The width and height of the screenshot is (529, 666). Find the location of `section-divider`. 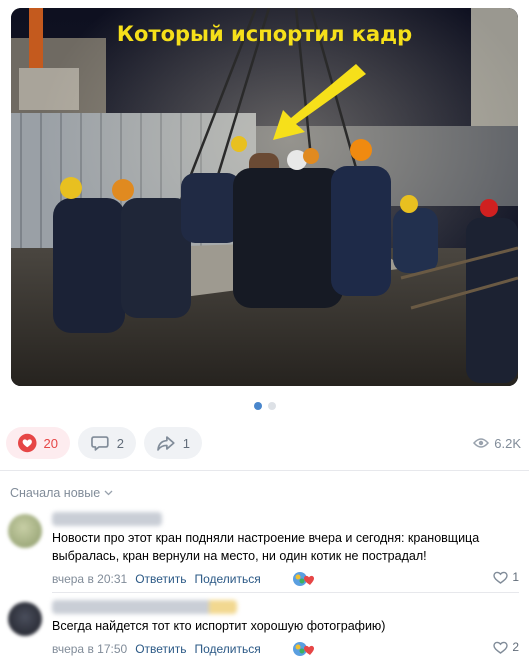

section-divider is located at coordinates (264, 470).